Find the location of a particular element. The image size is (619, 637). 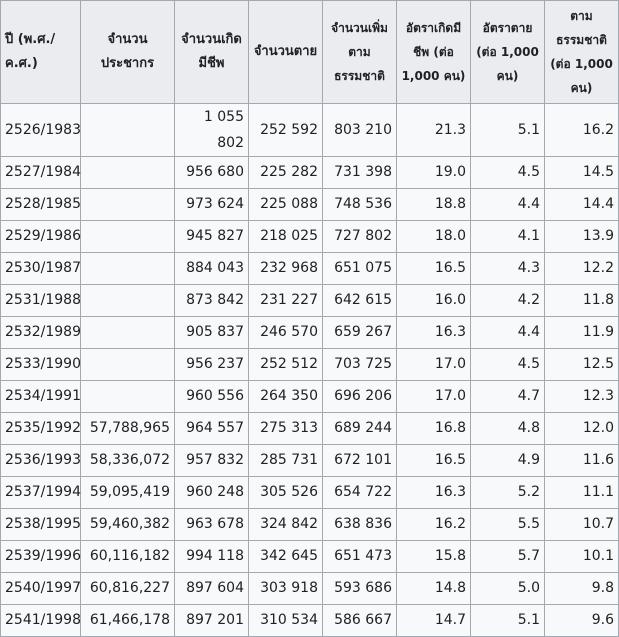

cell-live-births: 897 201 is located at coordinates (211, 620).